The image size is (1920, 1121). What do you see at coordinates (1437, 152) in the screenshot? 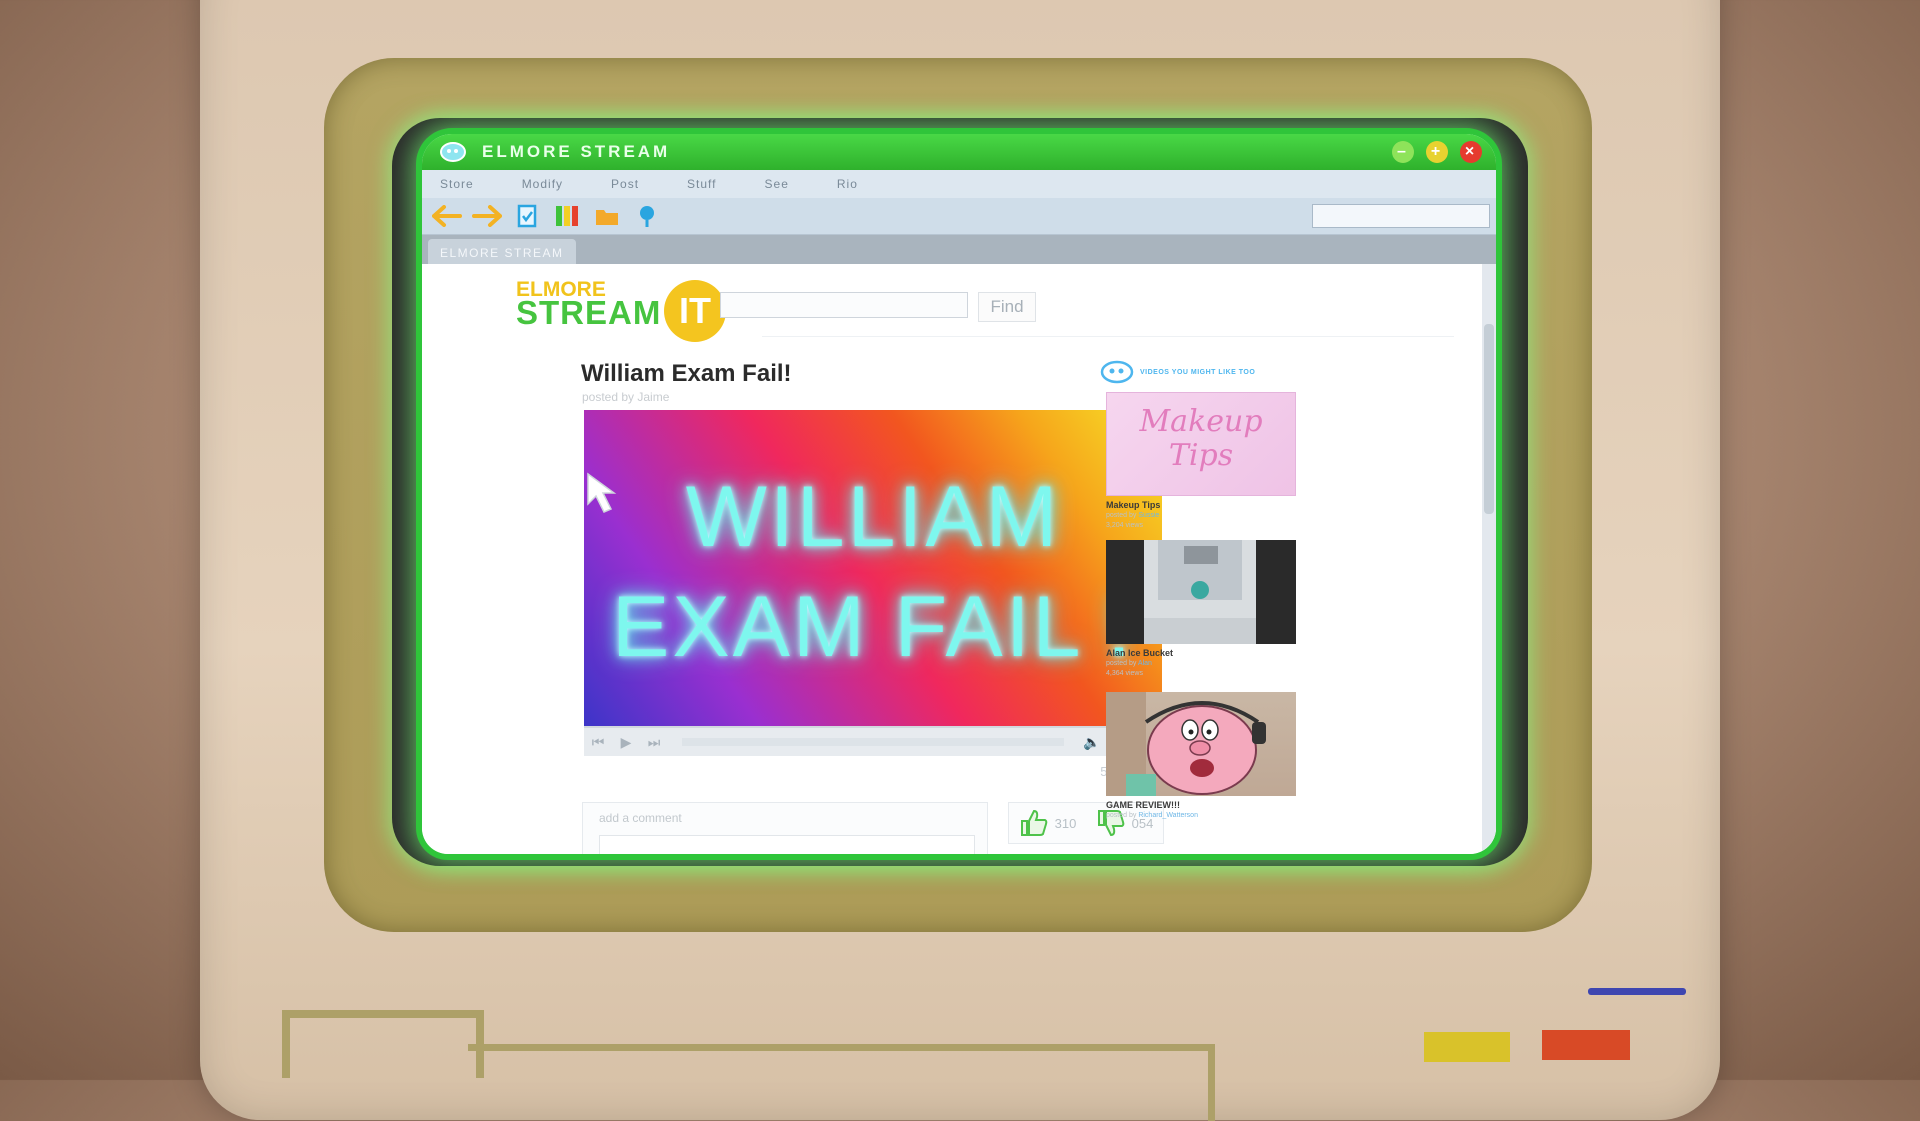
I see `maximize-button: +` at bounding box center [1437, 152].